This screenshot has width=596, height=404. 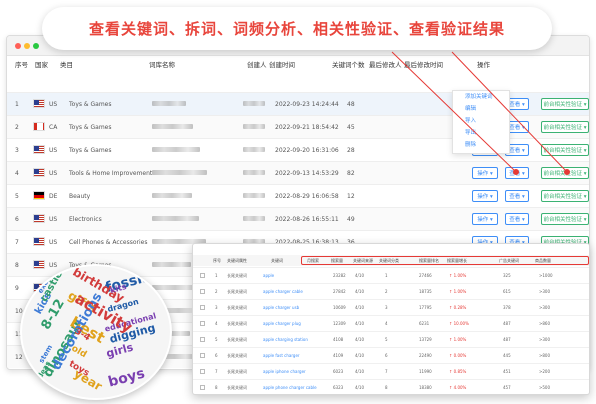 I want to click on detail-index: 2, so click(x=216, y=291).